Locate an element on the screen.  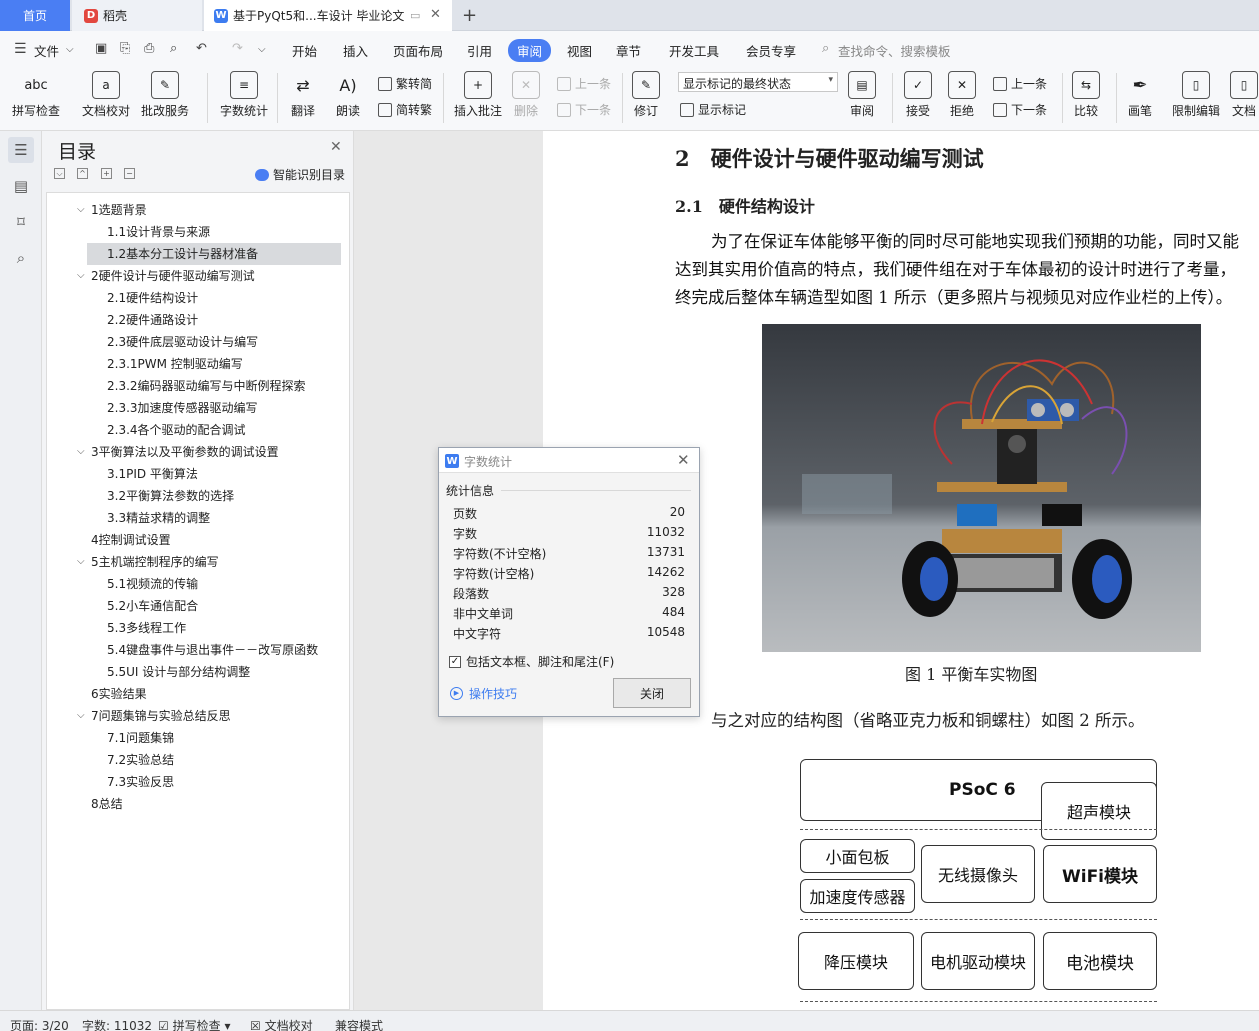
delete-comment-button: ✕ 删除 is located at coordinates (526, 95).